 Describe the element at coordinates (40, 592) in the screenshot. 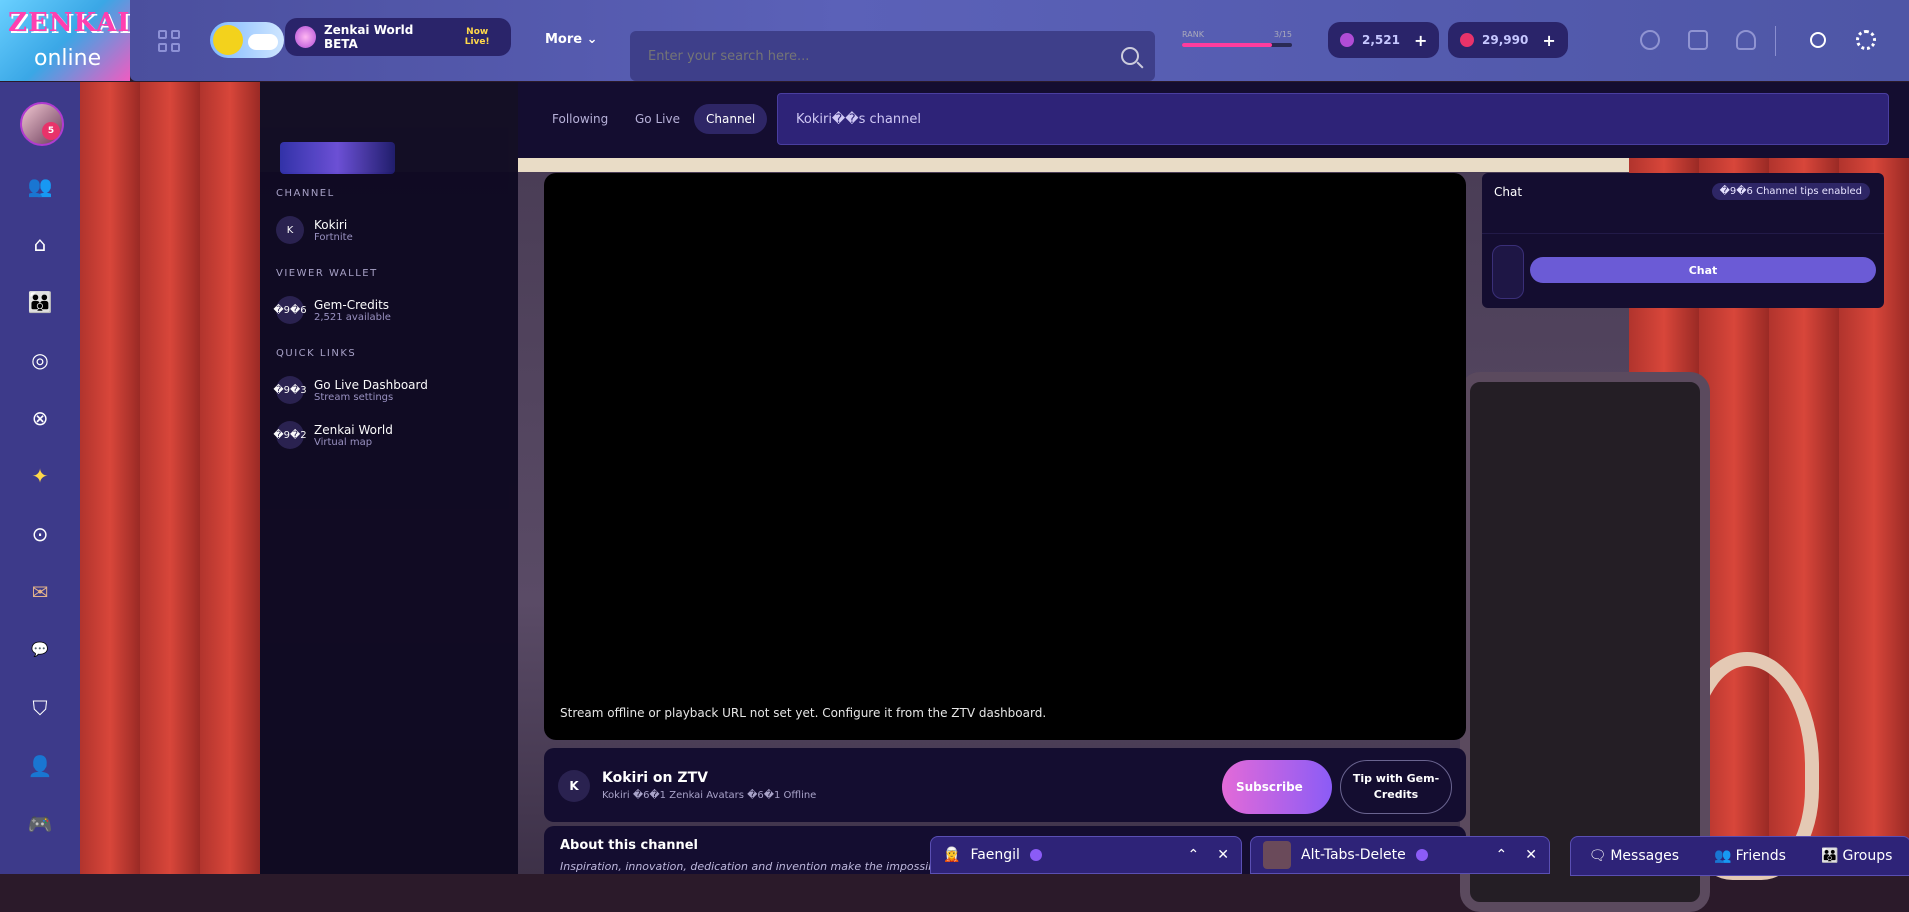

I see `scroll-icon: ✉` at that location.